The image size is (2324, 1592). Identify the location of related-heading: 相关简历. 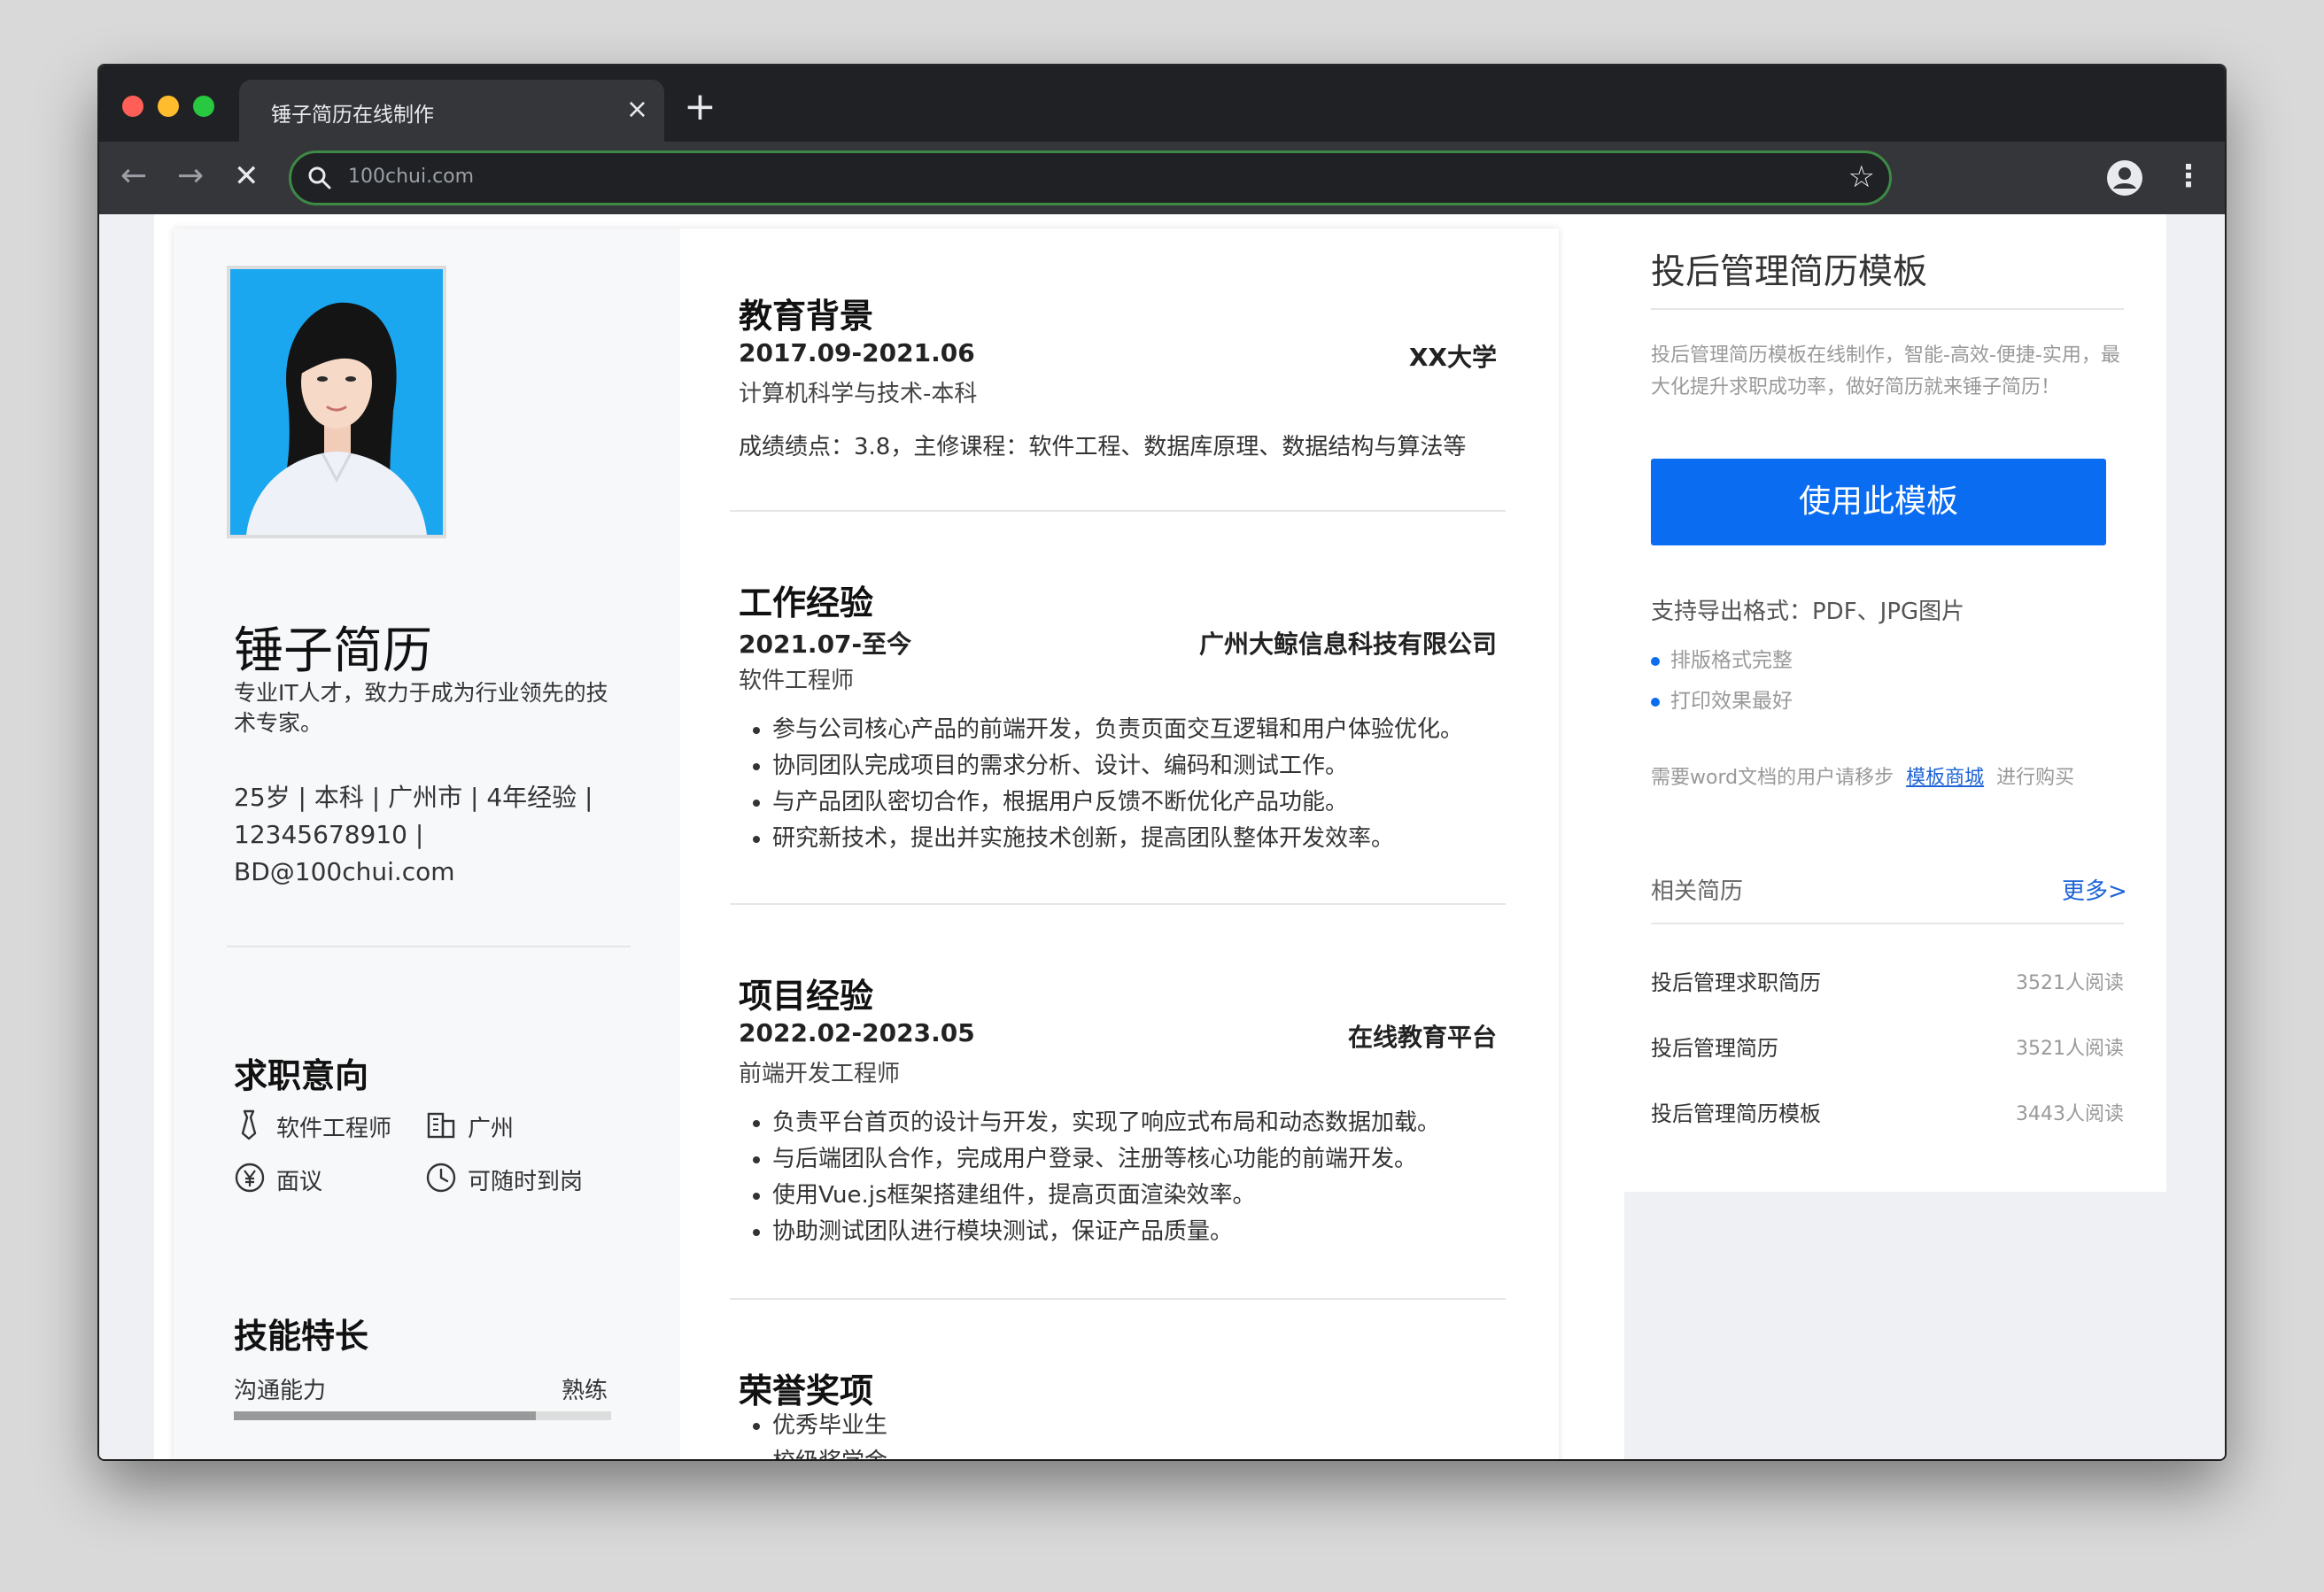
(1697, 891).